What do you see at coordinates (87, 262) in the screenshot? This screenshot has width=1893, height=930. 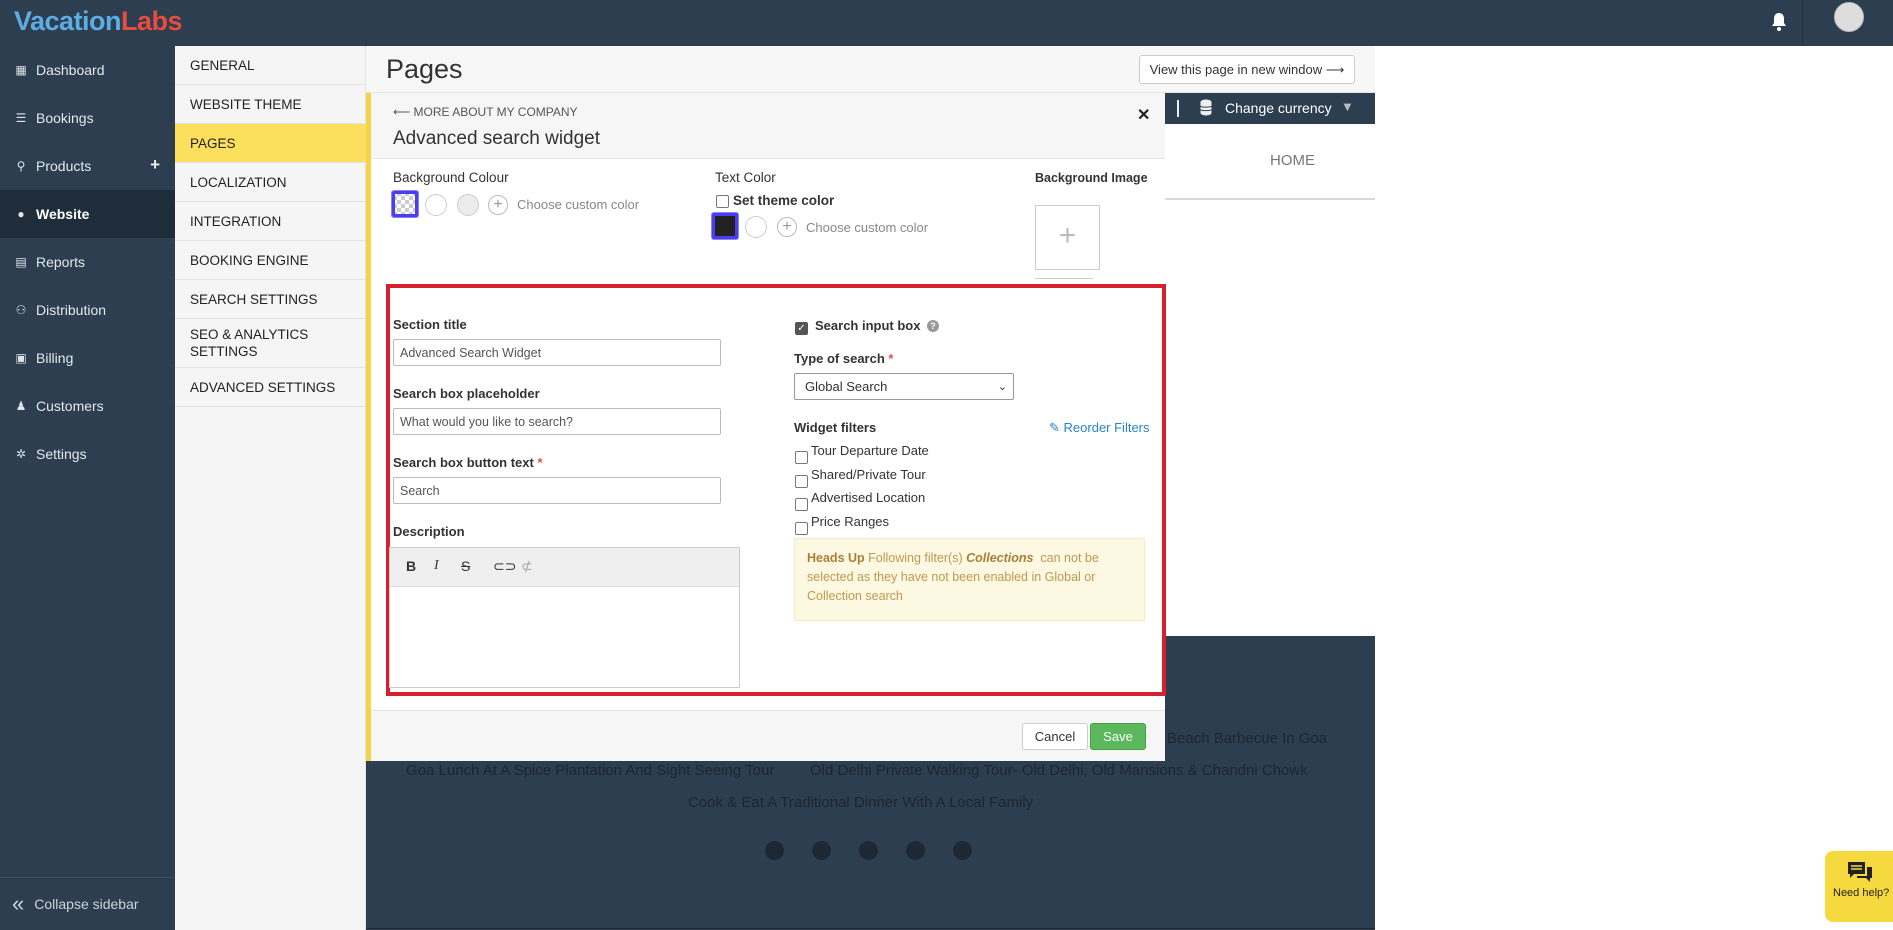 I see `sidebar-item-reports: ▤ Reports` at bounding box center [87, 262].